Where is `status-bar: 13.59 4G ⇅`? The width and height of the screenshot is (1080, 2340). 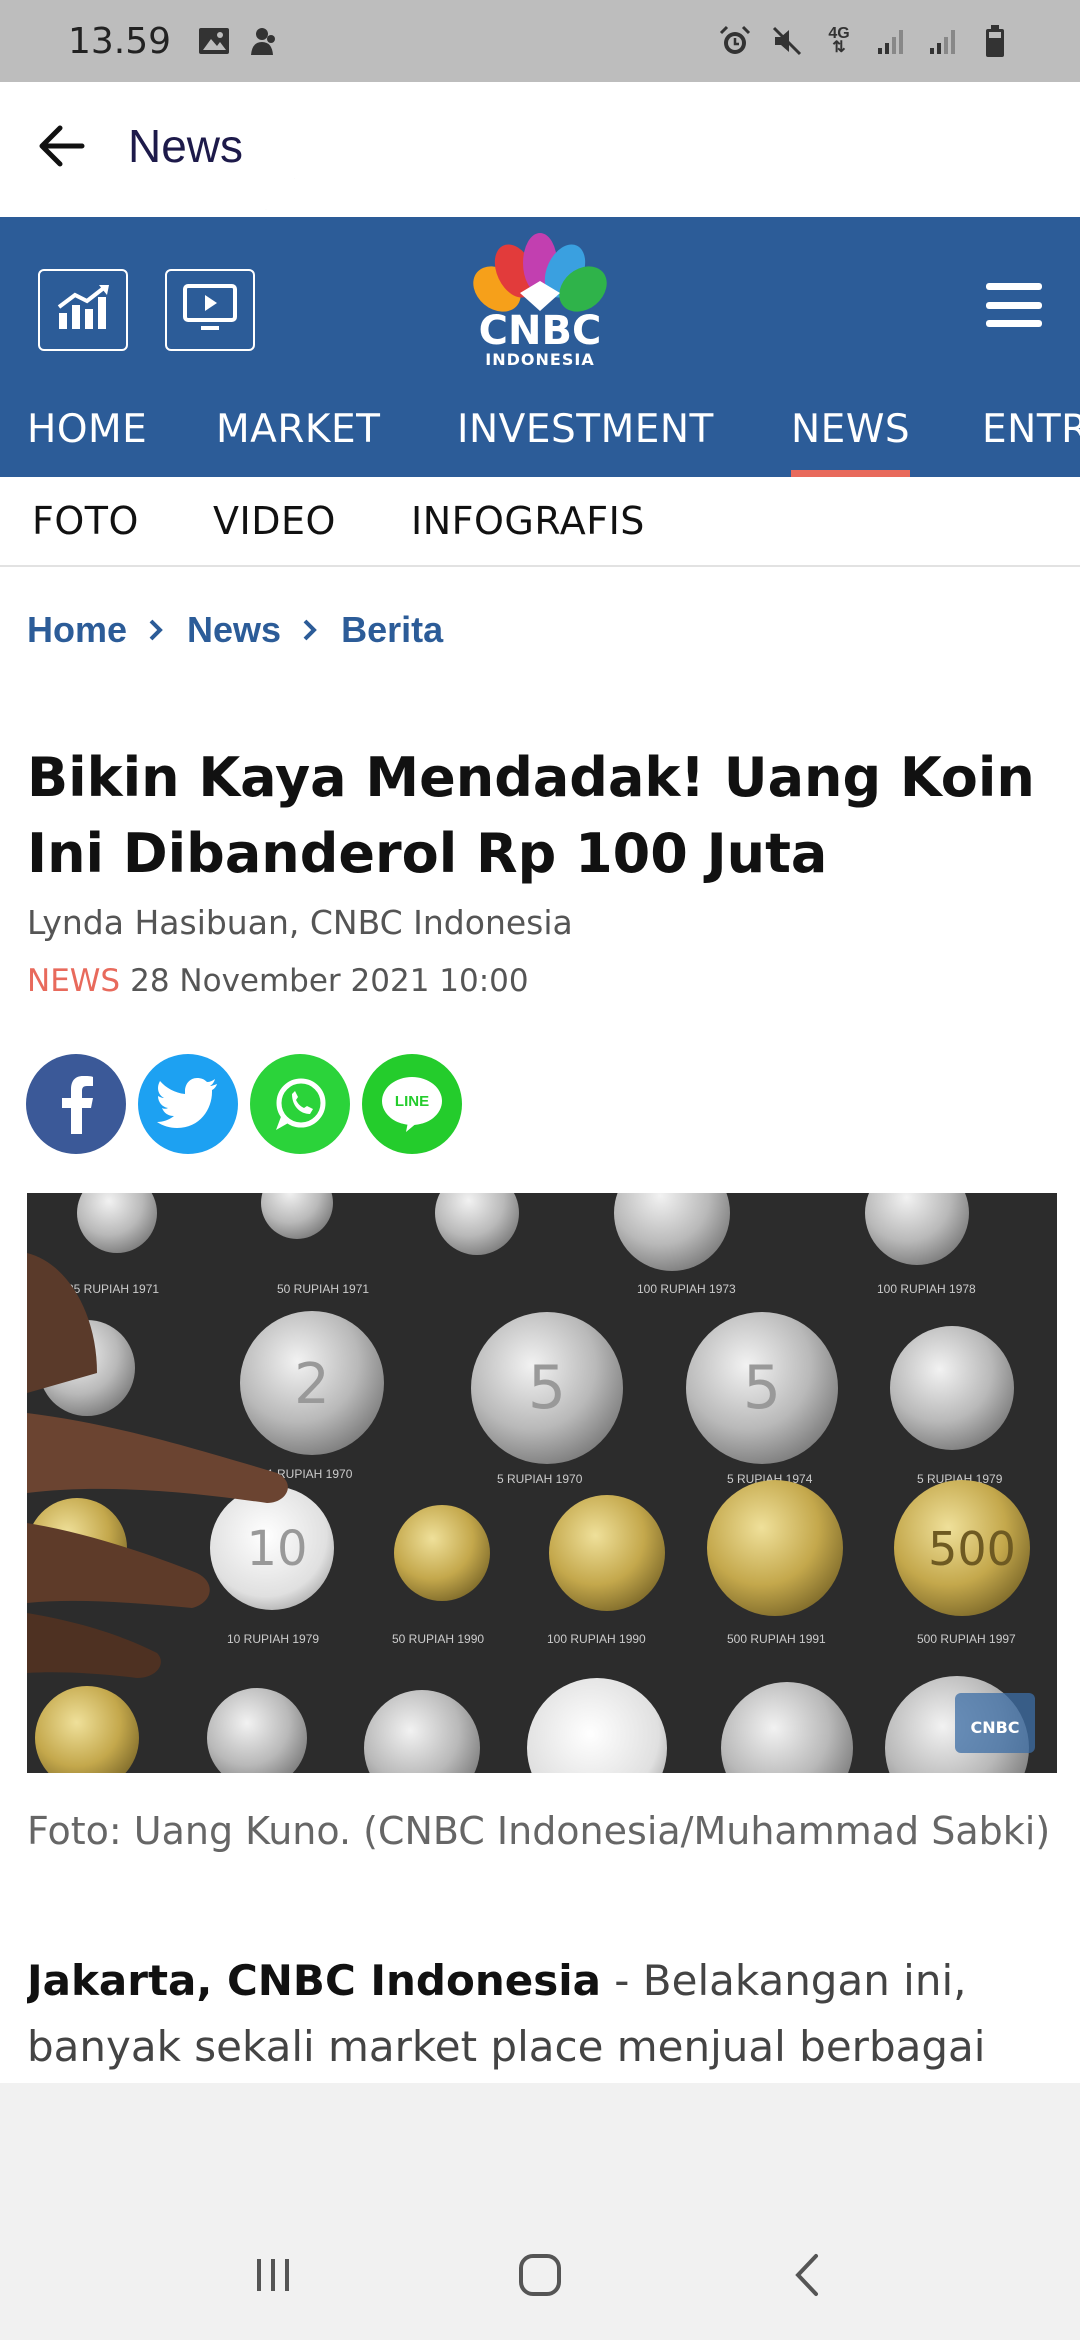 status-bar: 13.59 4G ⇅ is located at coordinates (540, 41).